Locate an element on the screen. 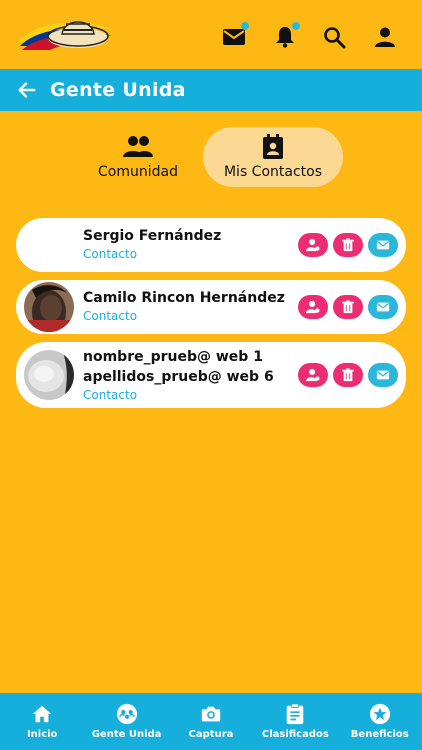 This screenshot has height=750, width=422. logo-sombrero is located at coordinates (66, 34).